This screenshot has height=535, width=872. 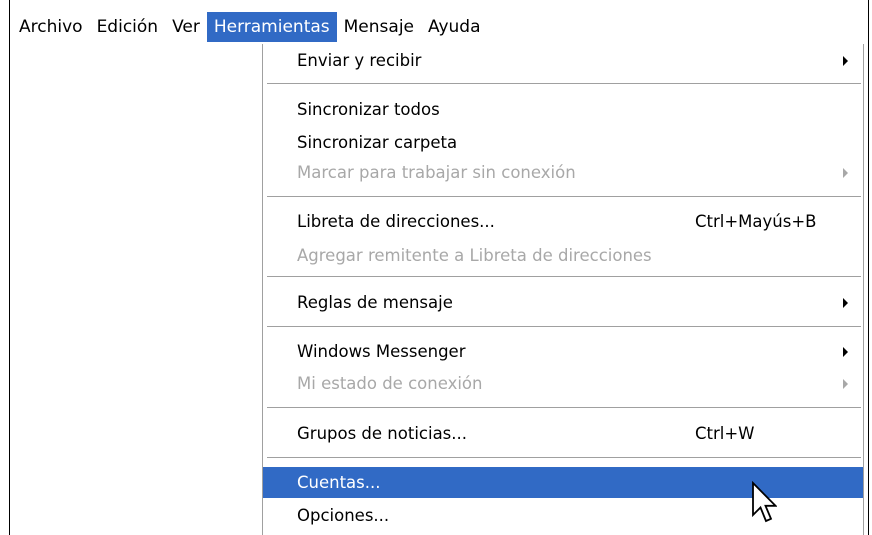 What do you see at coordinates (50, 27) in the screenshot?
I see `menu-archivo: Archivo` at bounding box center [50, 27].